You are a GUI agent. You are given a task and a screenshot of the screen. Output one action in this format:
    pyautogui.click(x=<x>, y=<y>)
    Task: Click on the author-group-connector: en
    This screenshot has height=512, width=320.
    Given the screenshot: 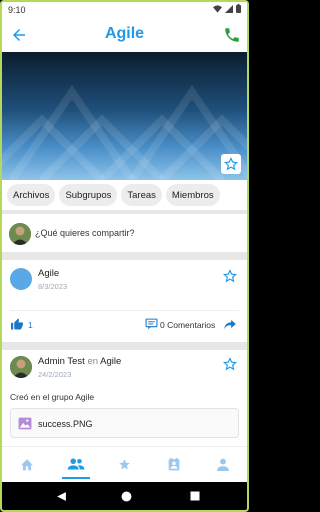 What is the action you would take?
    pyautogui.click(x=93, y=361)
    